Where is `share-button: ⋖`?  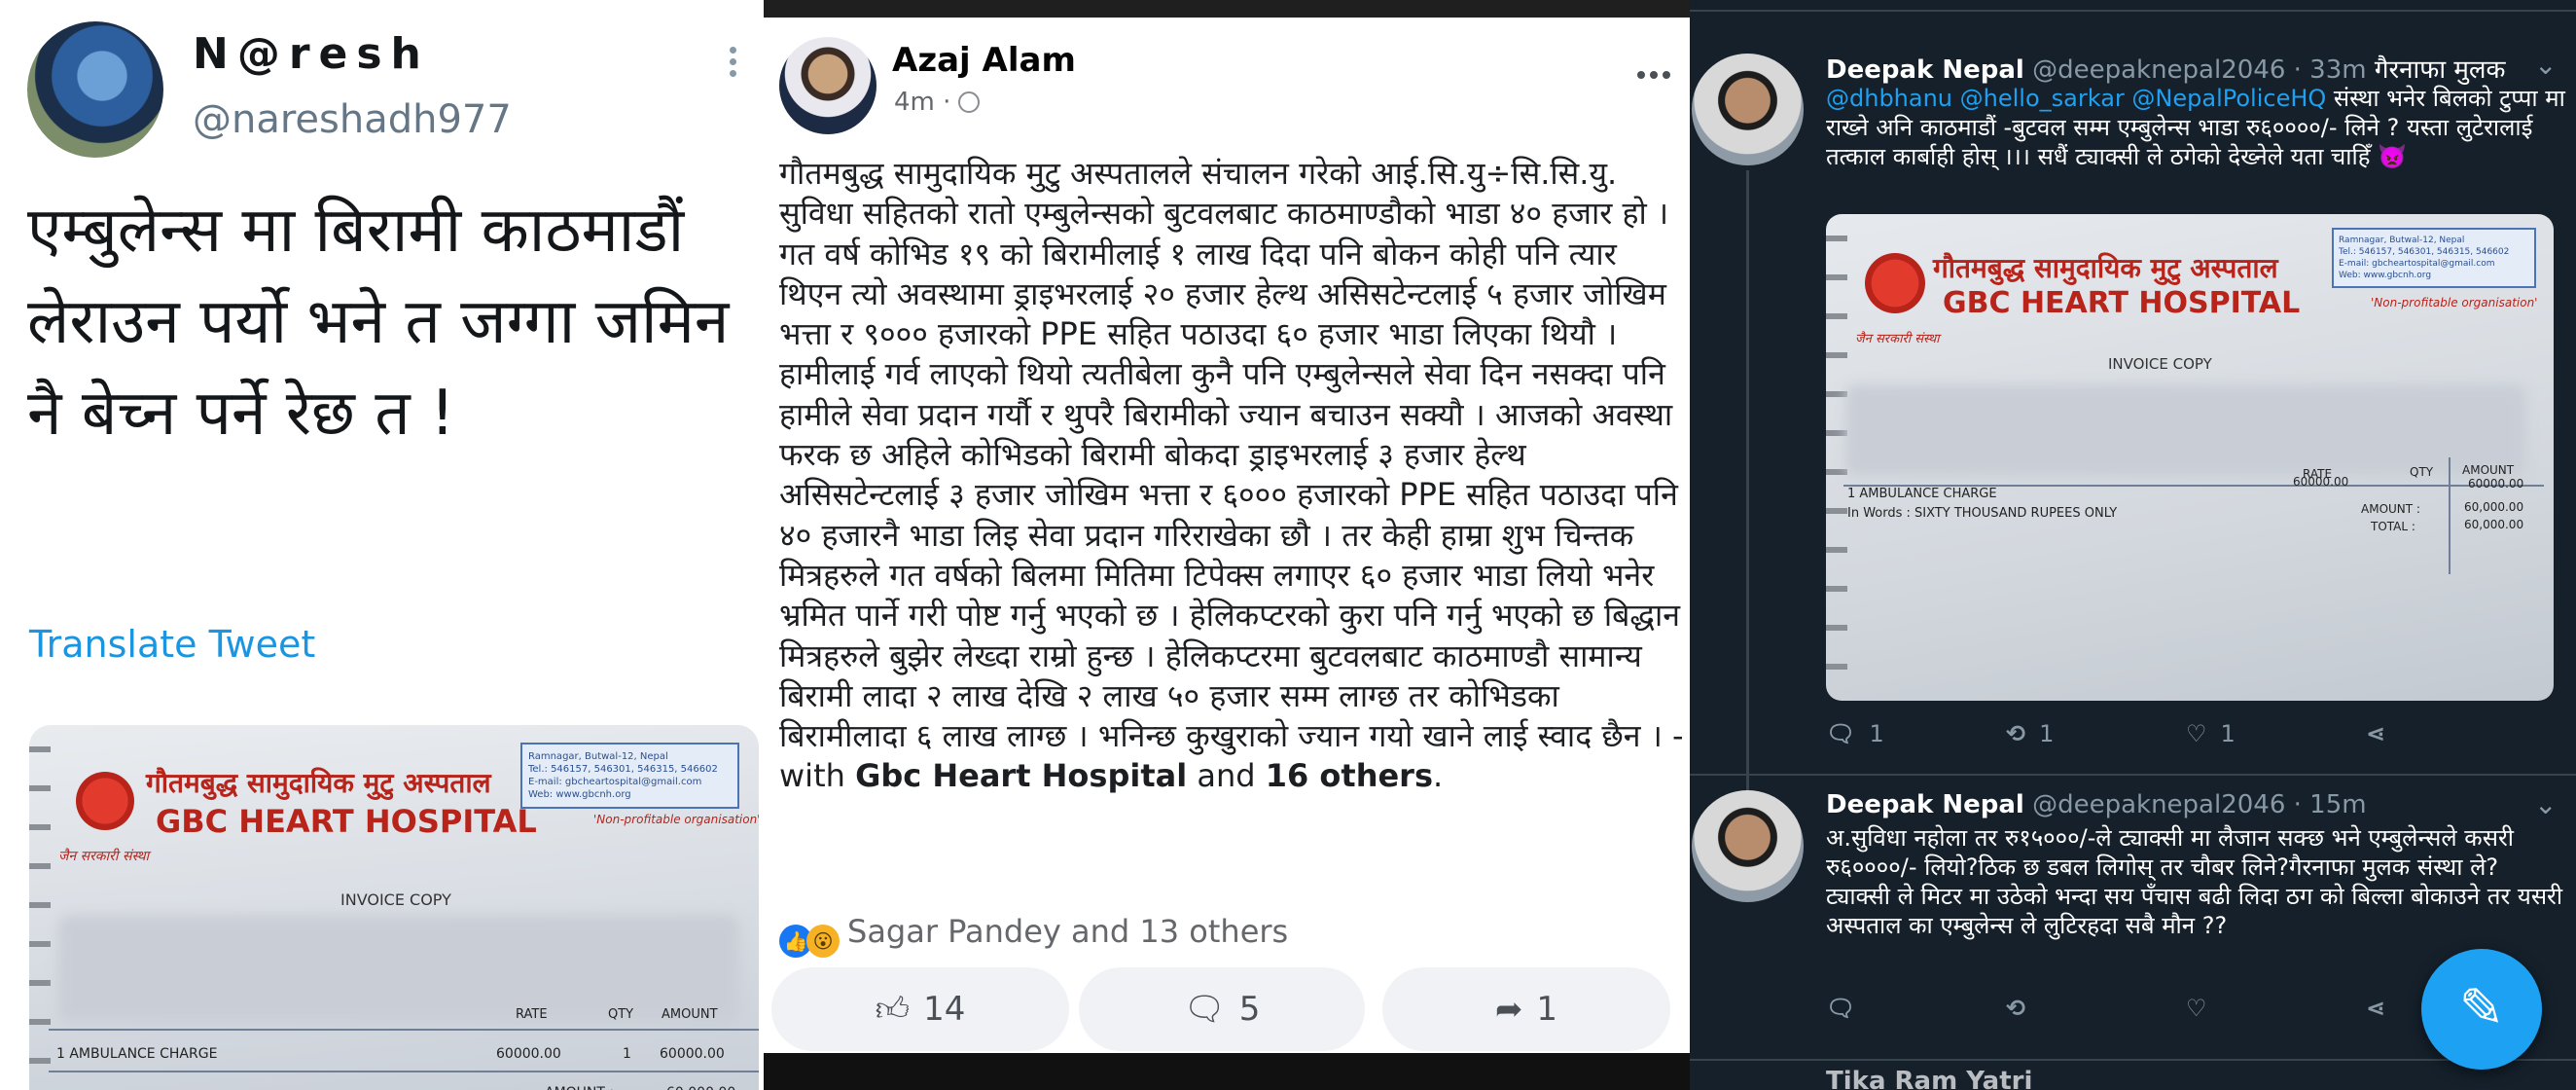
share-button: ⋖ is located at coordinates (2456, 733).